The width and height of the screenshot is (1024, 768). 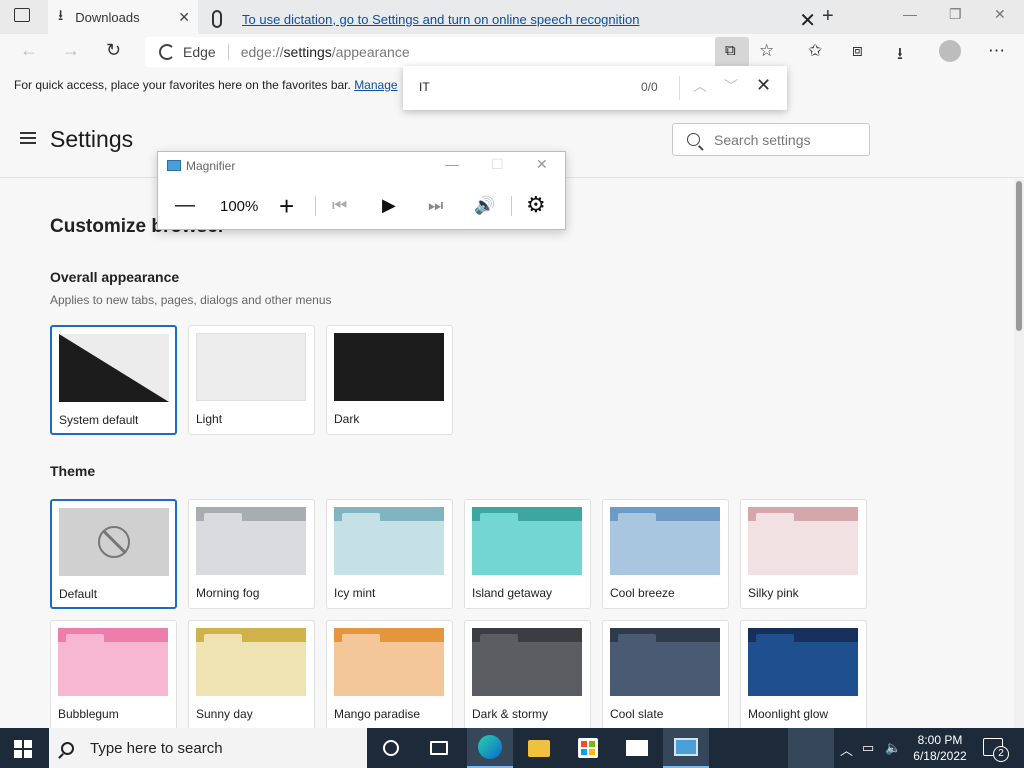 What do you see at coordinates (950, 51) in the screenshot?
I see `profile-avatar` at bounding box center [950, 51].